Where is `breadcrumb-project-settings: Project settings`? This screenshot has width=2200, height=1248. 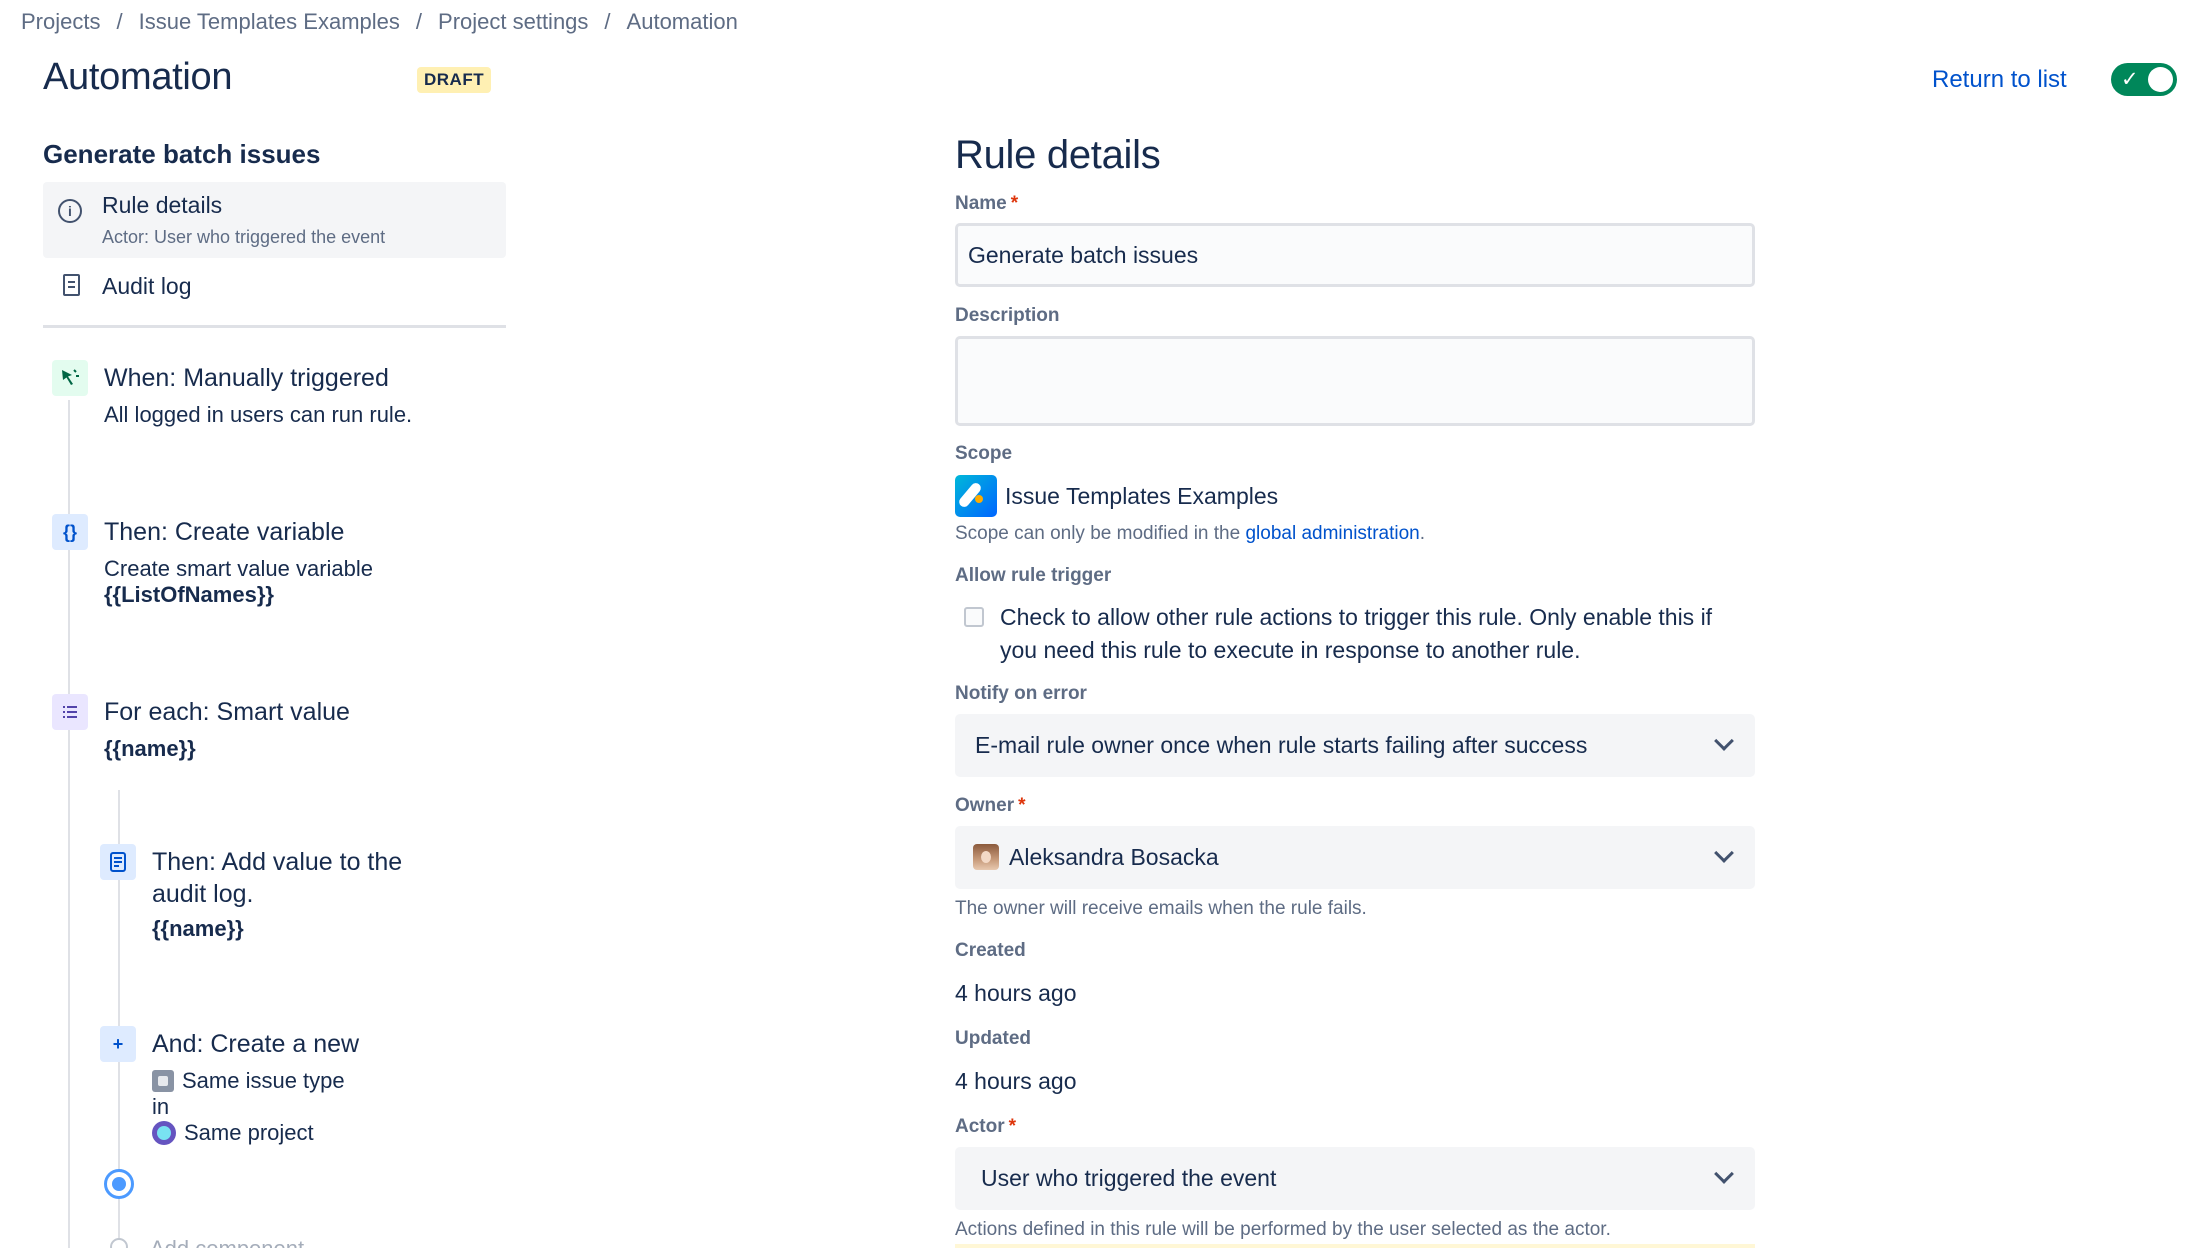 breadcrumb-project-settings: Project settings is located at coordinates (513, 22).